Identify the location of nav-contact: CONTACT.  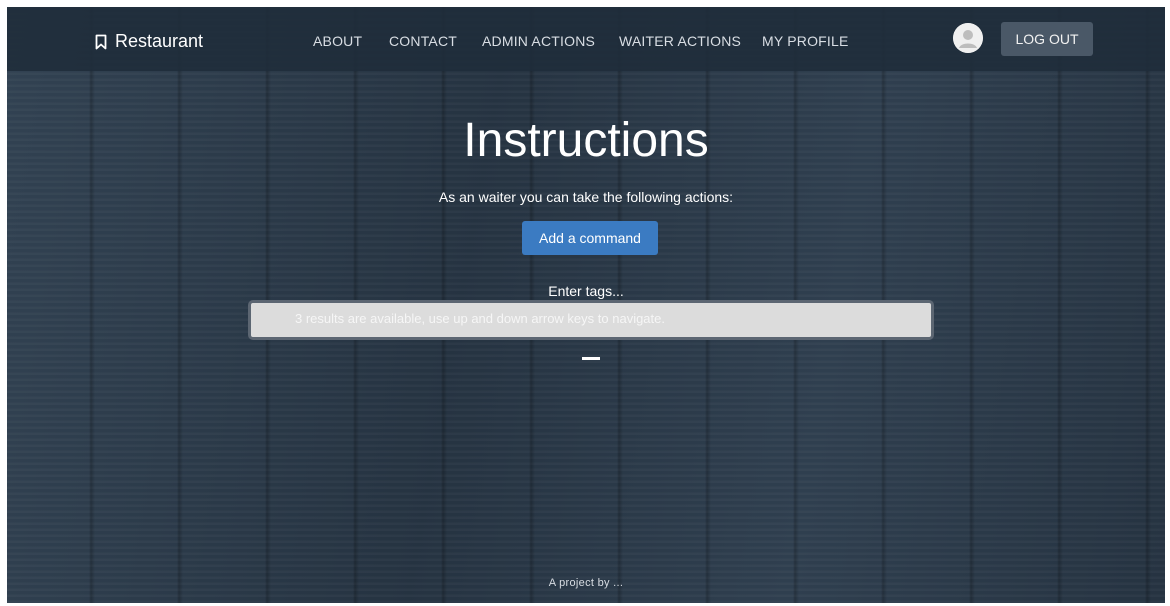
(423, 41).